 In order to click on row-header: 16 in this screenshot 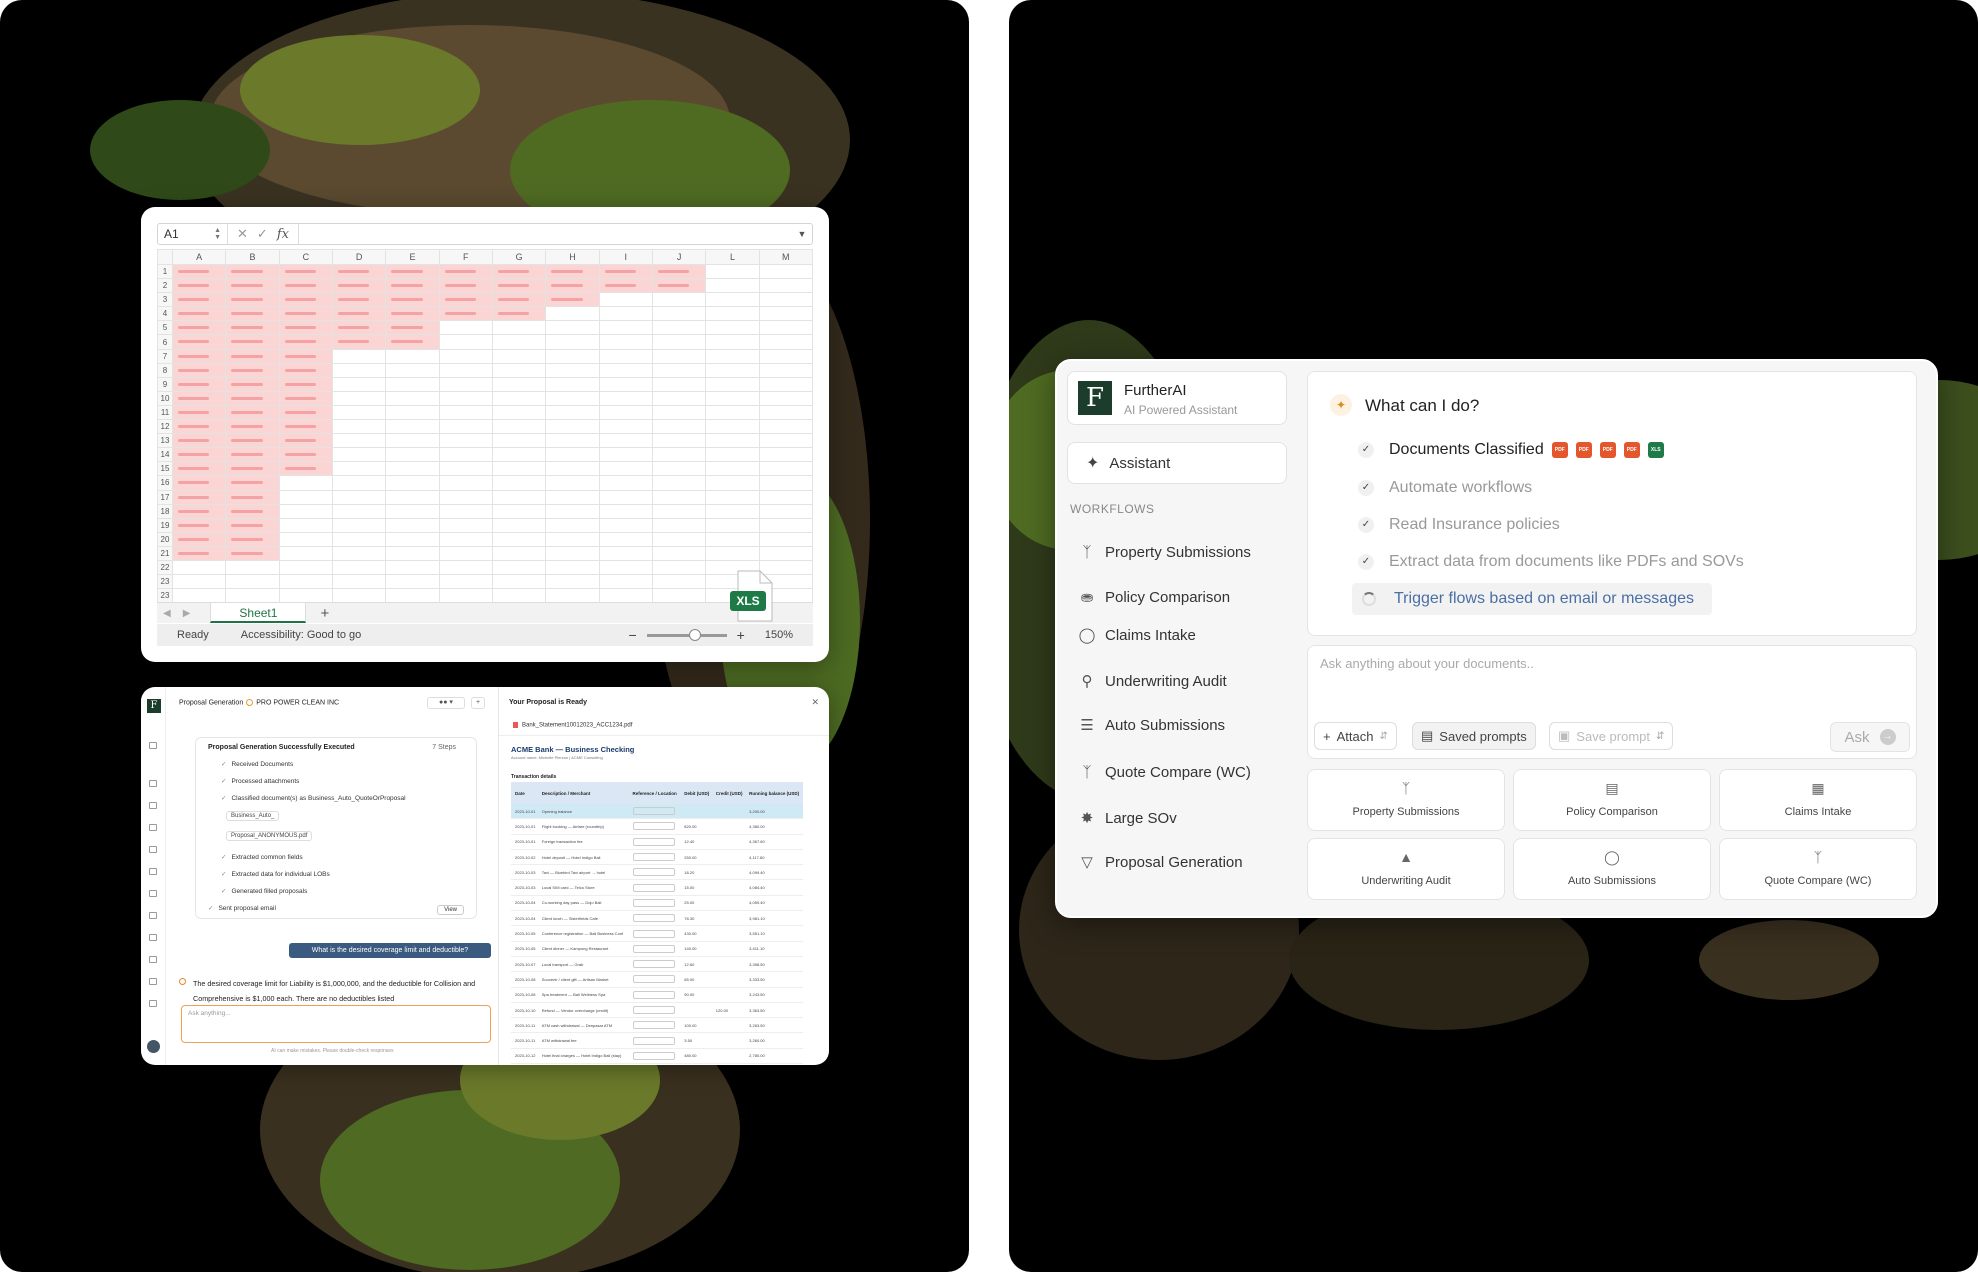, I will do `click(165, 483)`.